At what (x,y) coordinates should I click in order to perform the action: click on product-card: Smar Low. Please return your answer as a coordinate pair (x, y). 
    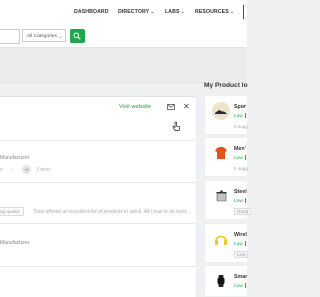
    Looking at the image, I should click on (226, 281).